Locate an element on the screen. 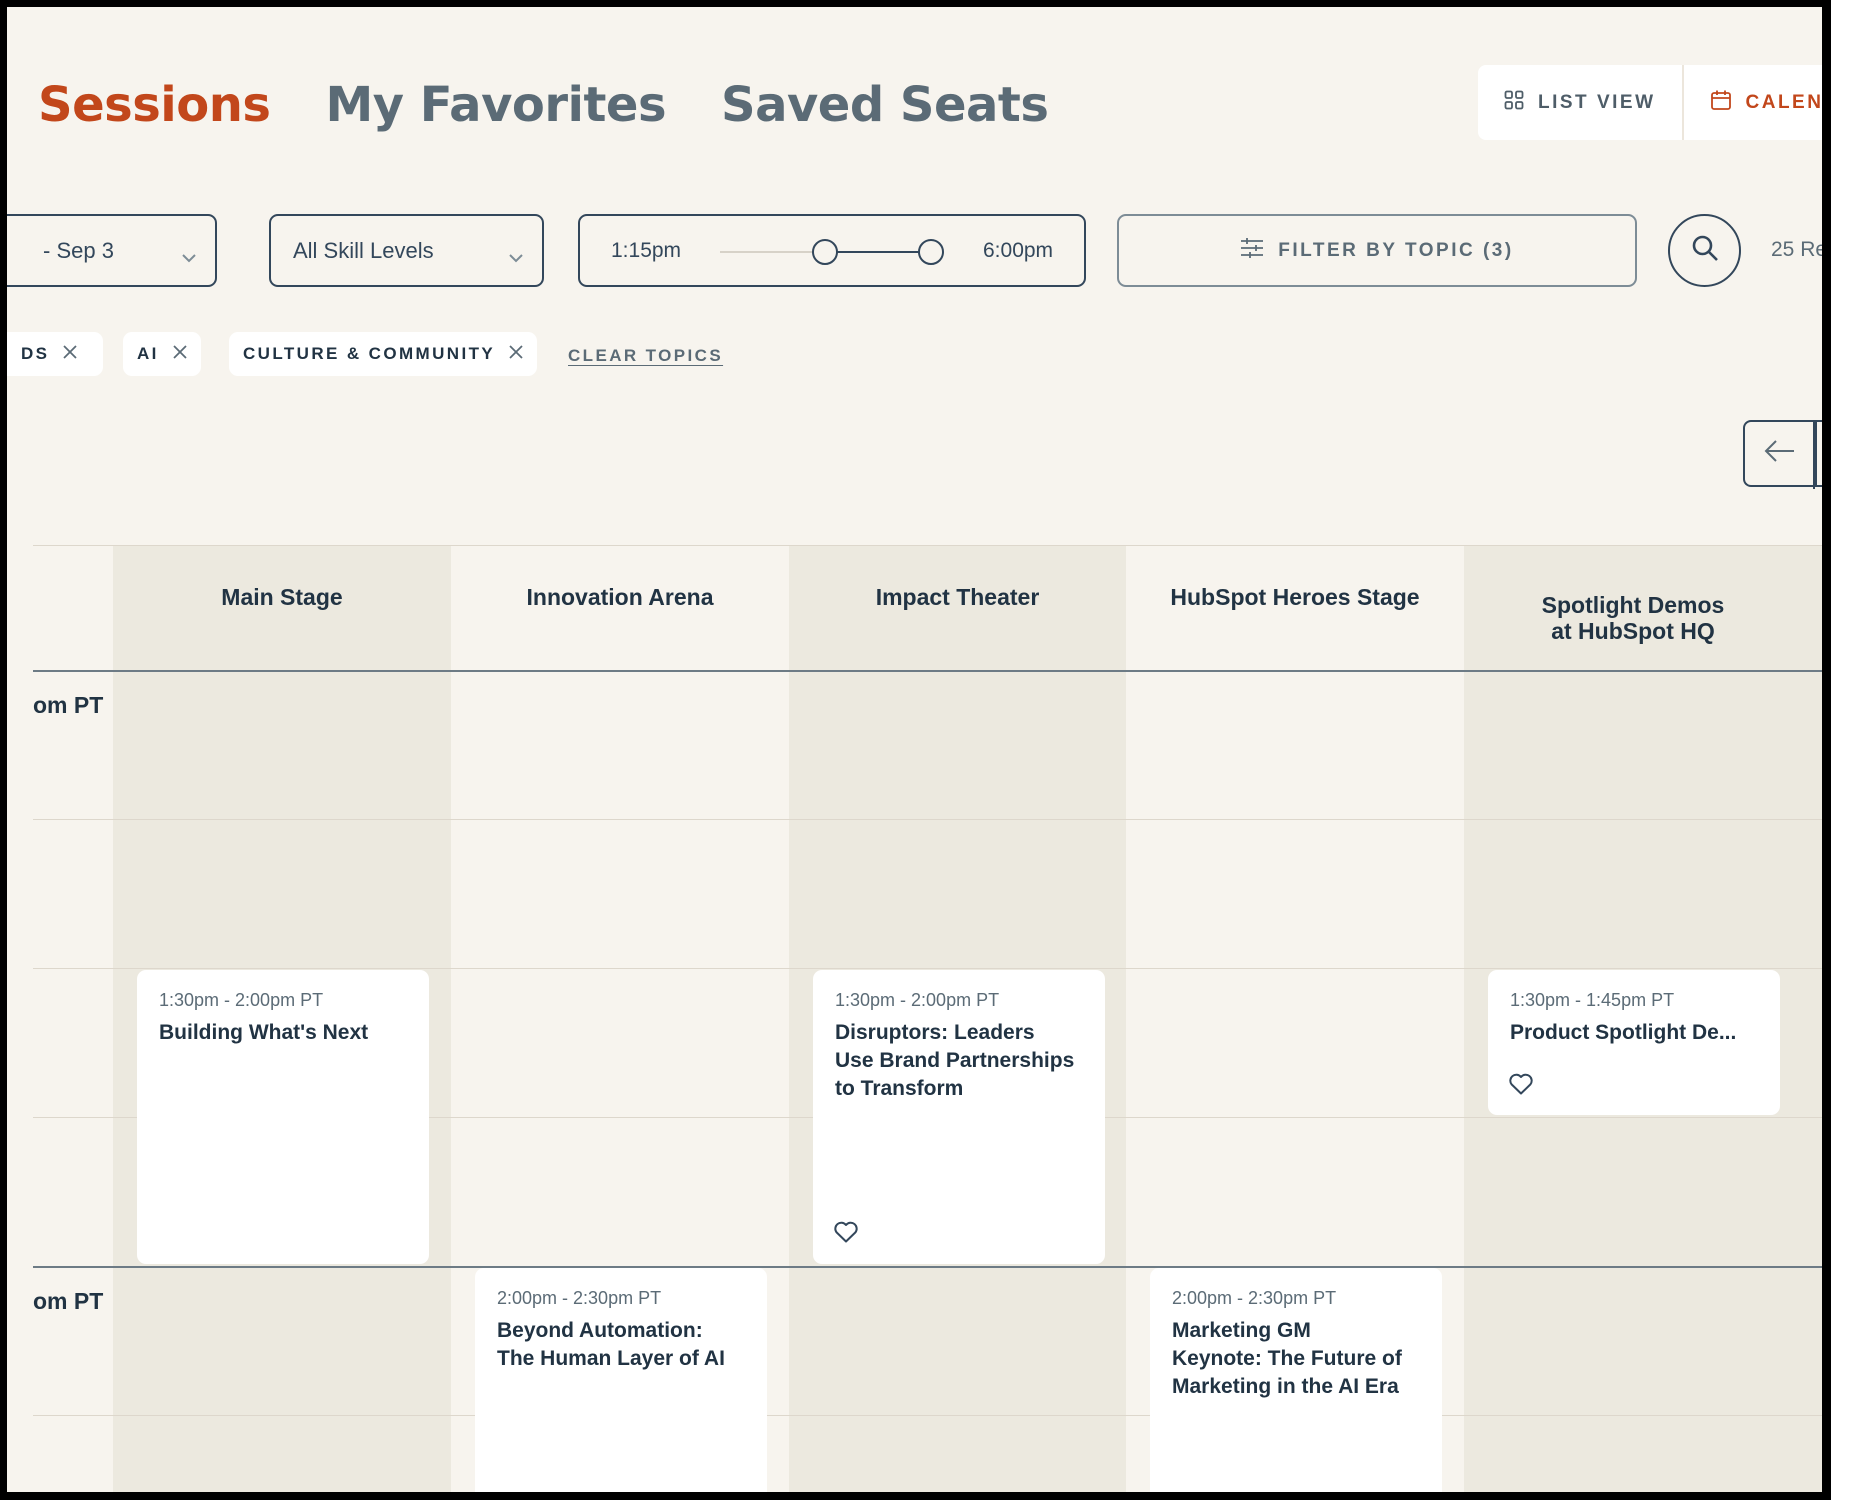 This screenshot has width=1854, height=1500. room-header-line: Spotlight Demos is located at coordinates (1633, 605).